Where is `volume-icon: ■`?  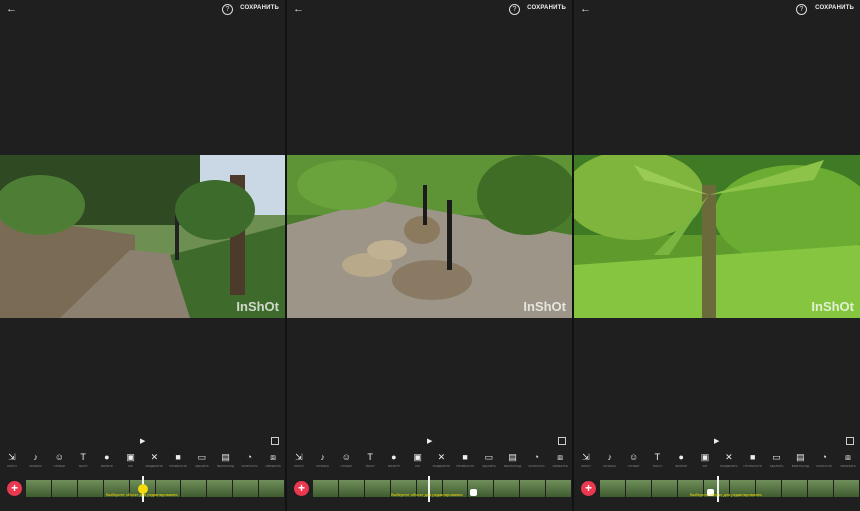
volume-icon: ■ is located at coordinates (465, 457).